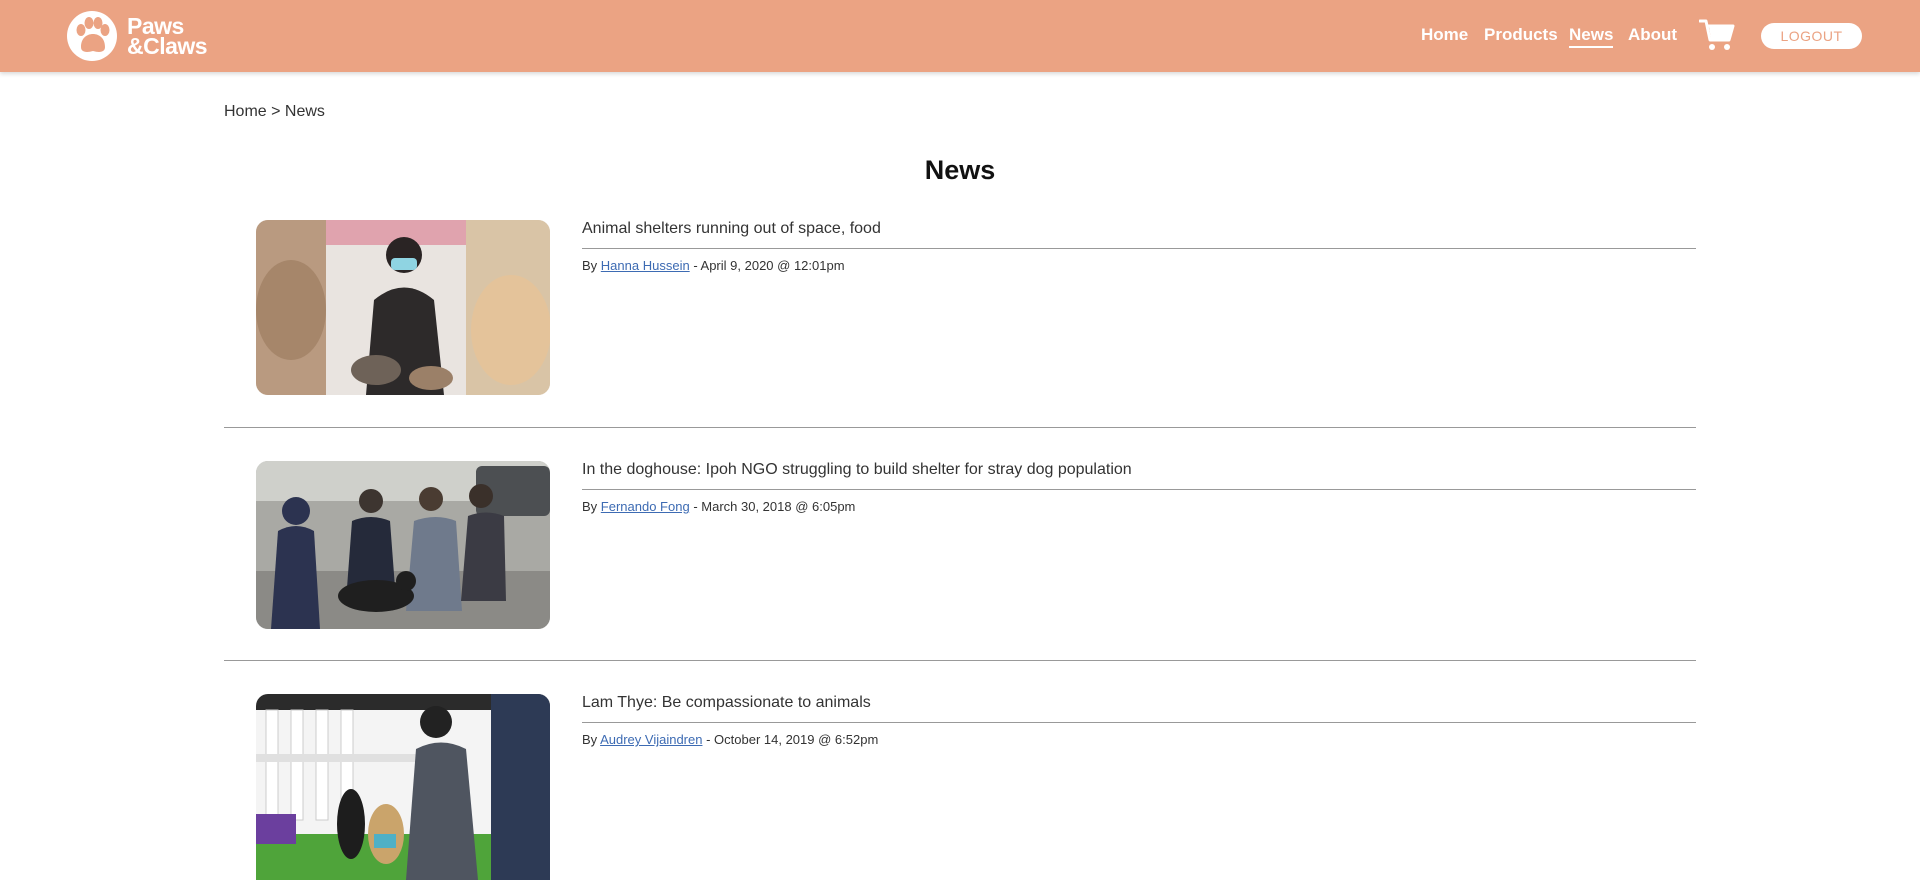 This screenshot has height=880, width=1920. What do you see at coordinates (167, 46) in the screenshot?
I see `brand-line2: &Claws` at bounding box center [167, 46].